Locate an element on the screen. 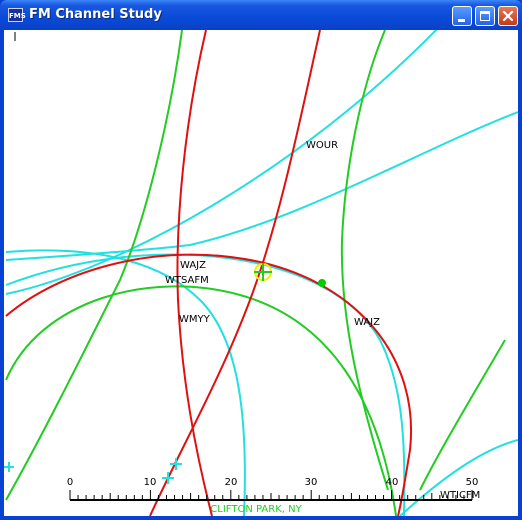 This screenshot has height=520, width=522. scale-label-40: 40 is located at coordinates (392, 482).